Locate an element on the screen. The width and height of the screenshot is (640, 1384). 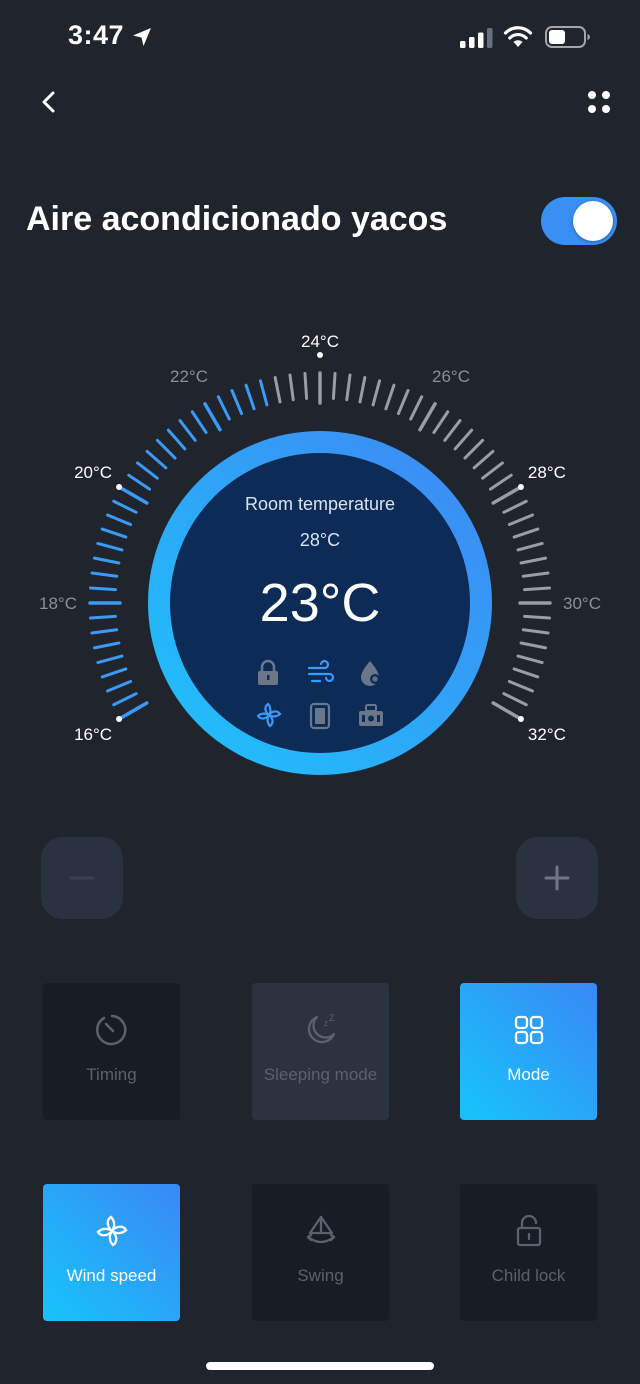
dial-tick-label: 30°C is located at coordinates (582, 603).